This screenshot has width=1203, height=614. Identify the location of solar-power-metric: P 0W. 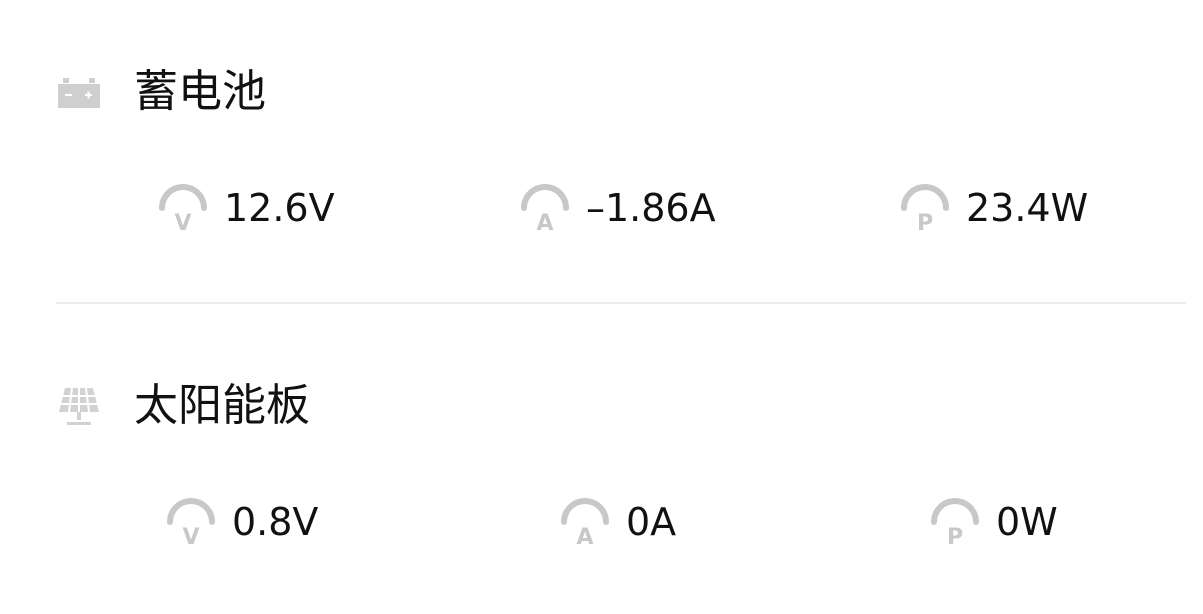
(993, 522).